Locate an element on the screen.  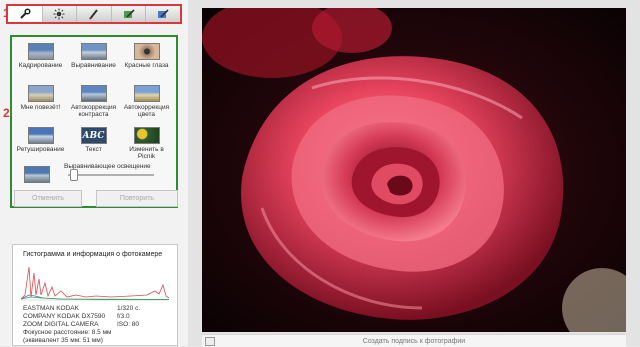
annotation-marker-2: 2 is located at coordinates (6, 113).